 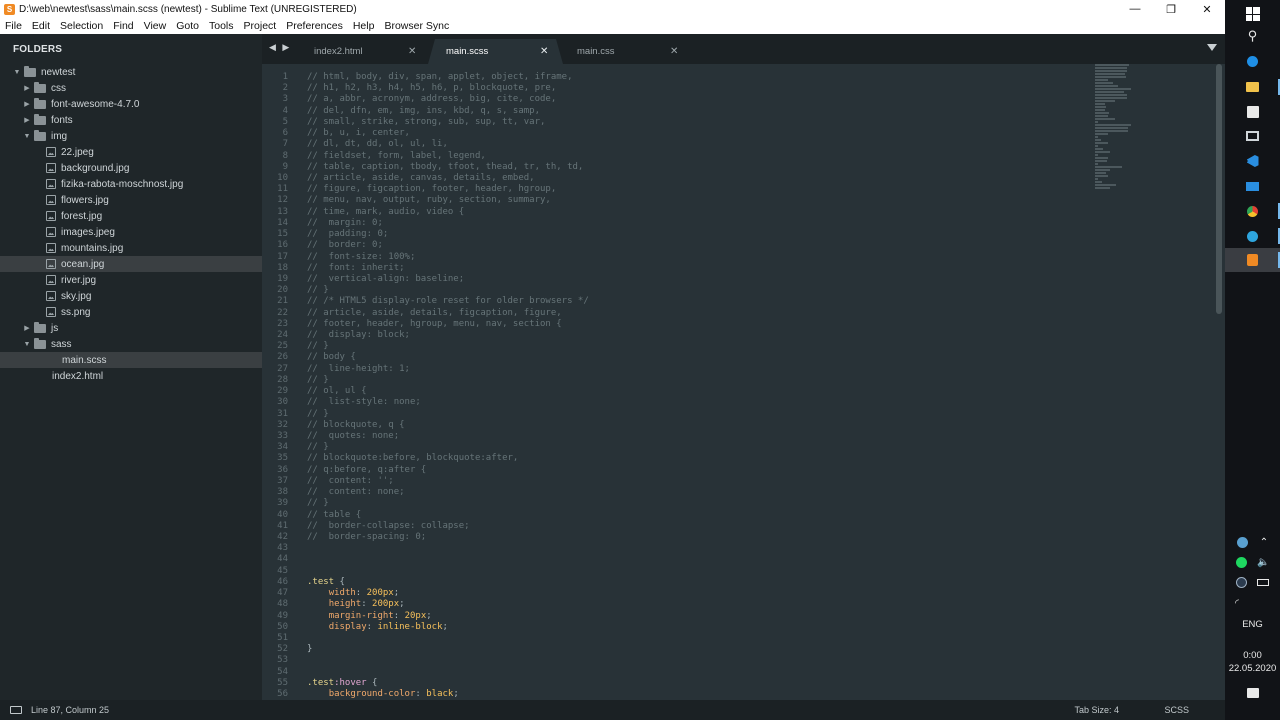 I want to click on code-line: // content: none;, so click(x=697, y=492).